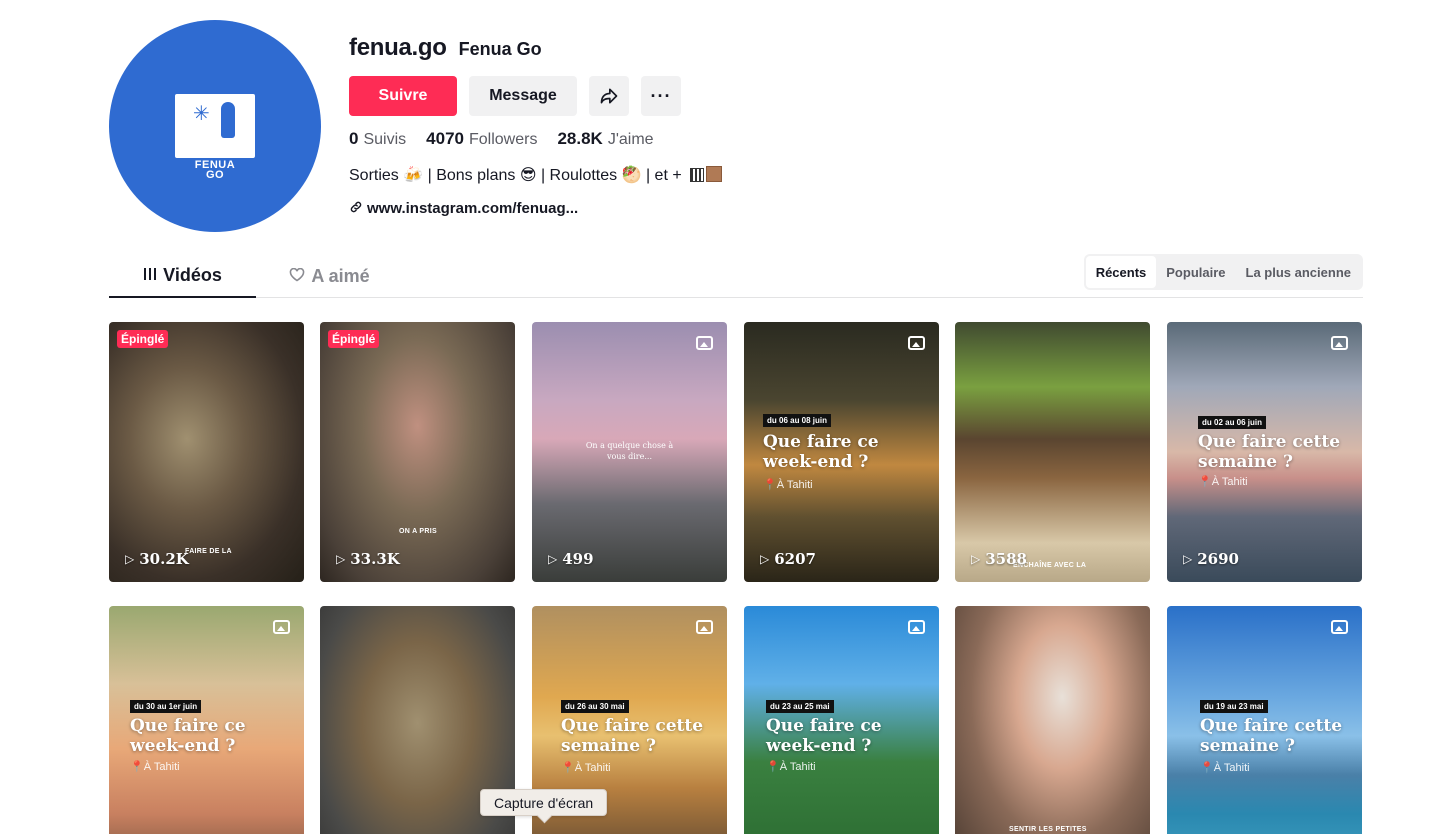 The image size is (1445, 834). I want to click on following-stat: 0 Suivis, so click(377, 139).